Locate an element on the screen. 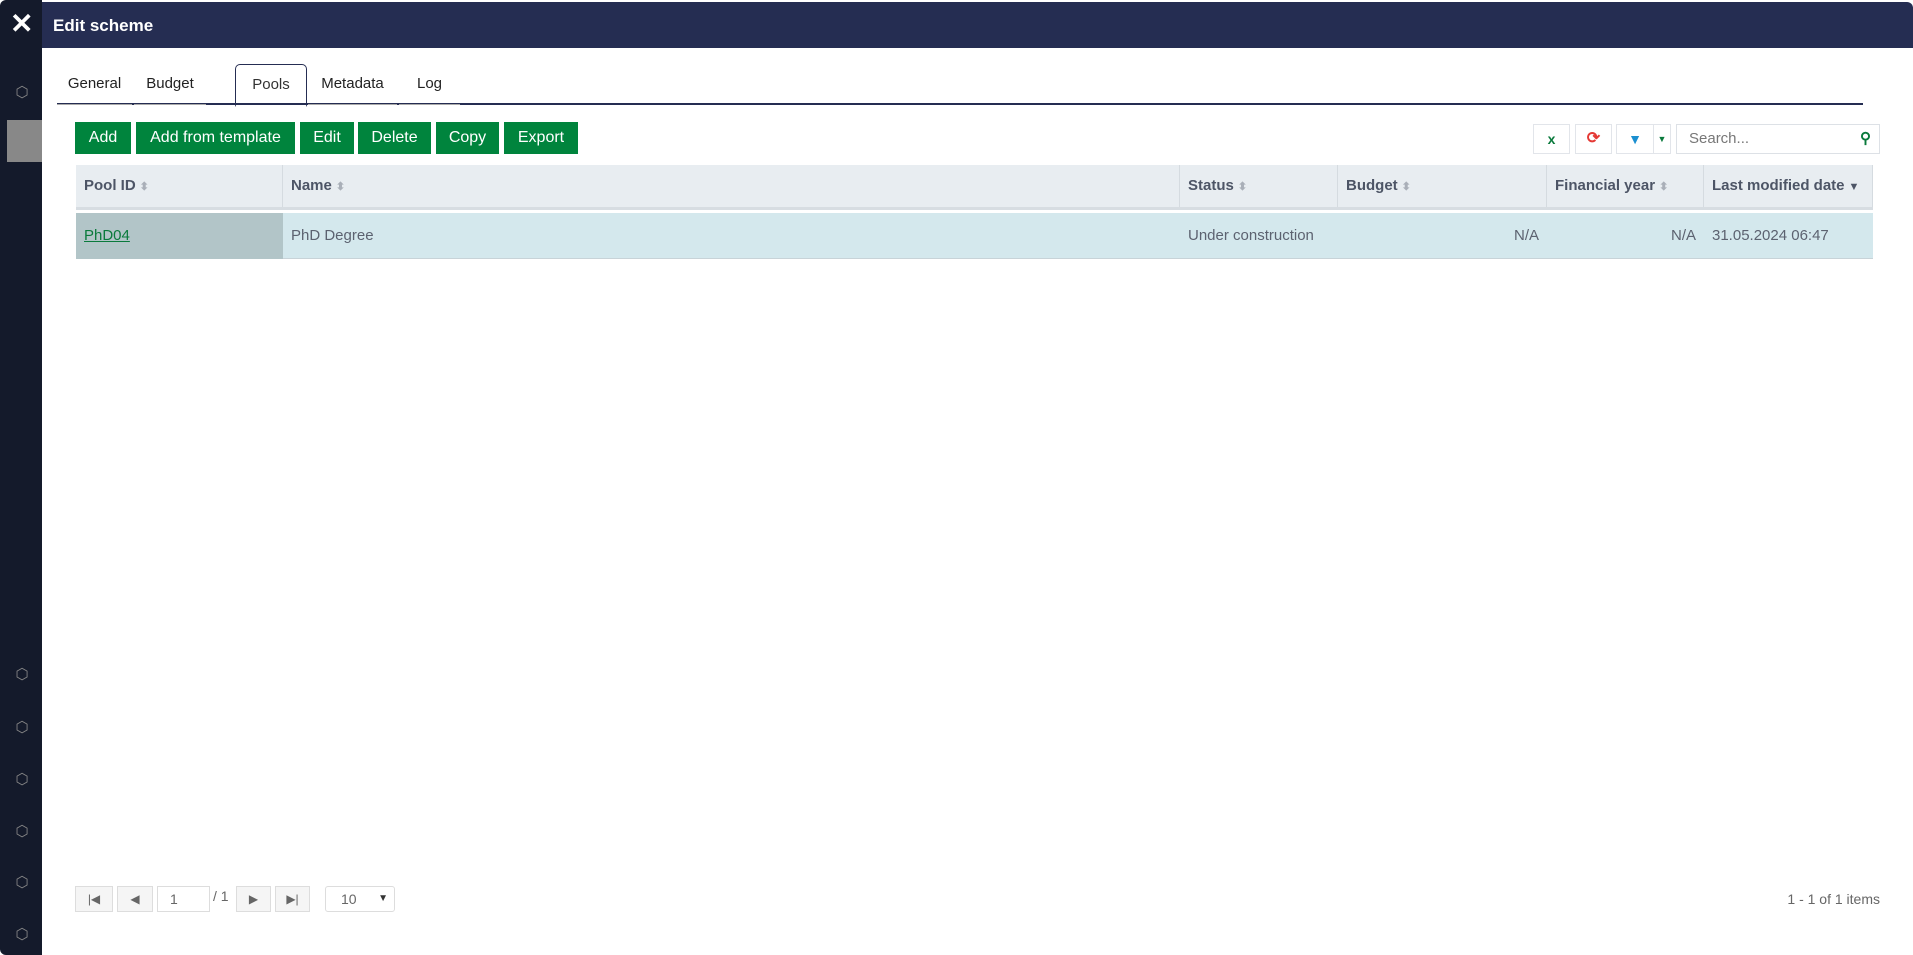 This screenshot has height=955, width=1913. column-last-modified: Last modified date ▼ is located at coordinates (1788, 186).